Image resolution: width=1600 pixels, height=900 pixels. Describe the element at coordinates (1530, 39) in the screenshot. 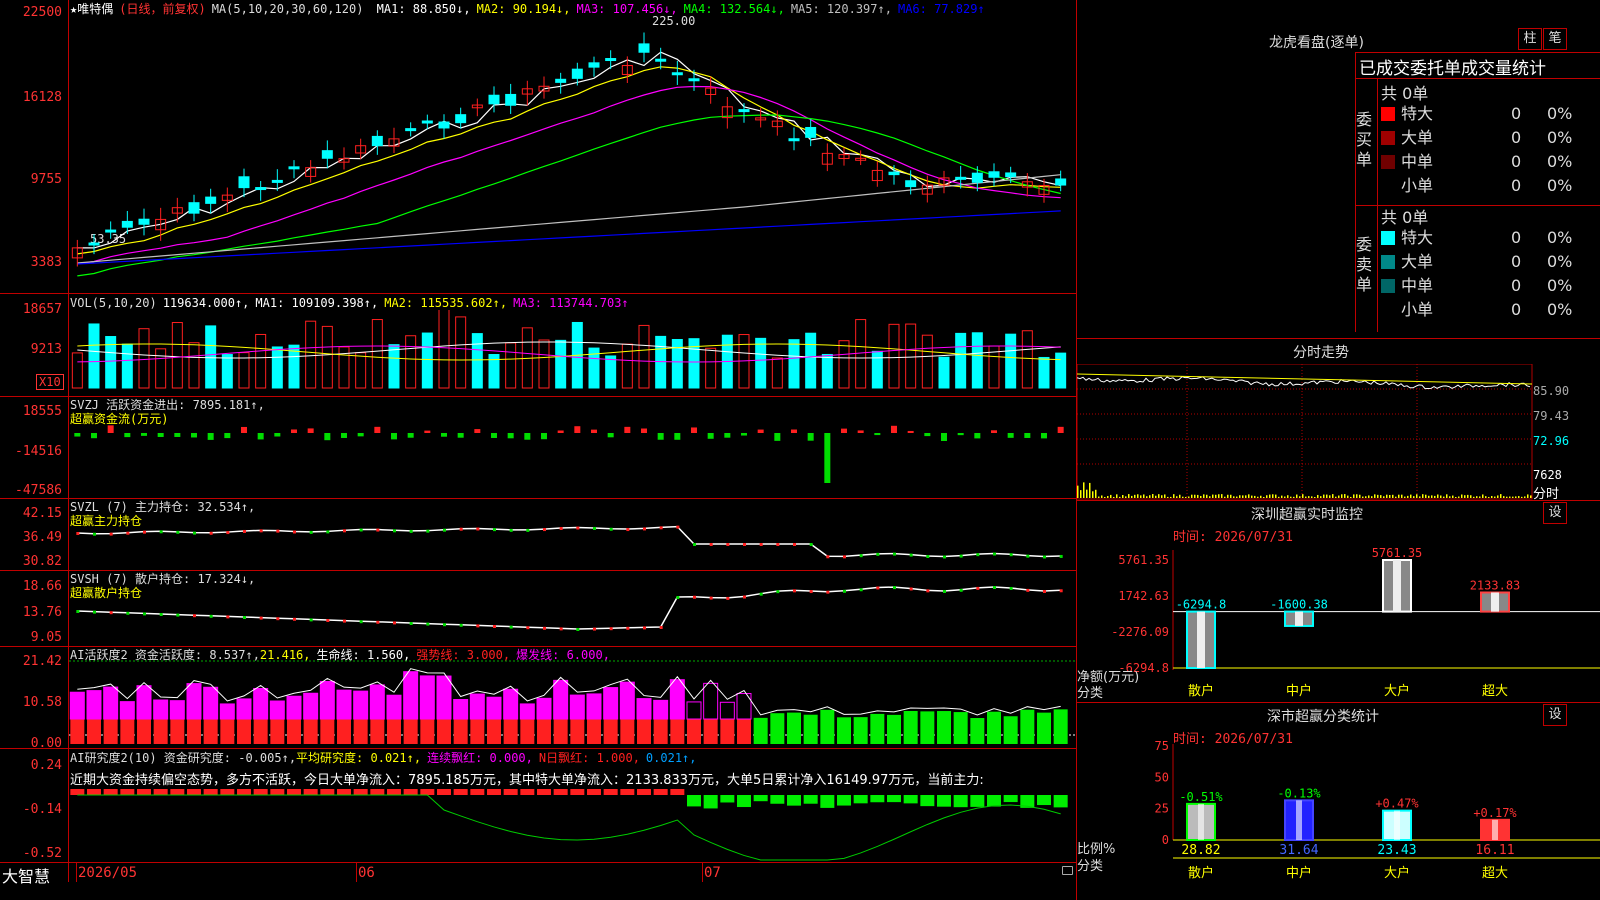

I see `bar-mode-button: 柱` at that location.